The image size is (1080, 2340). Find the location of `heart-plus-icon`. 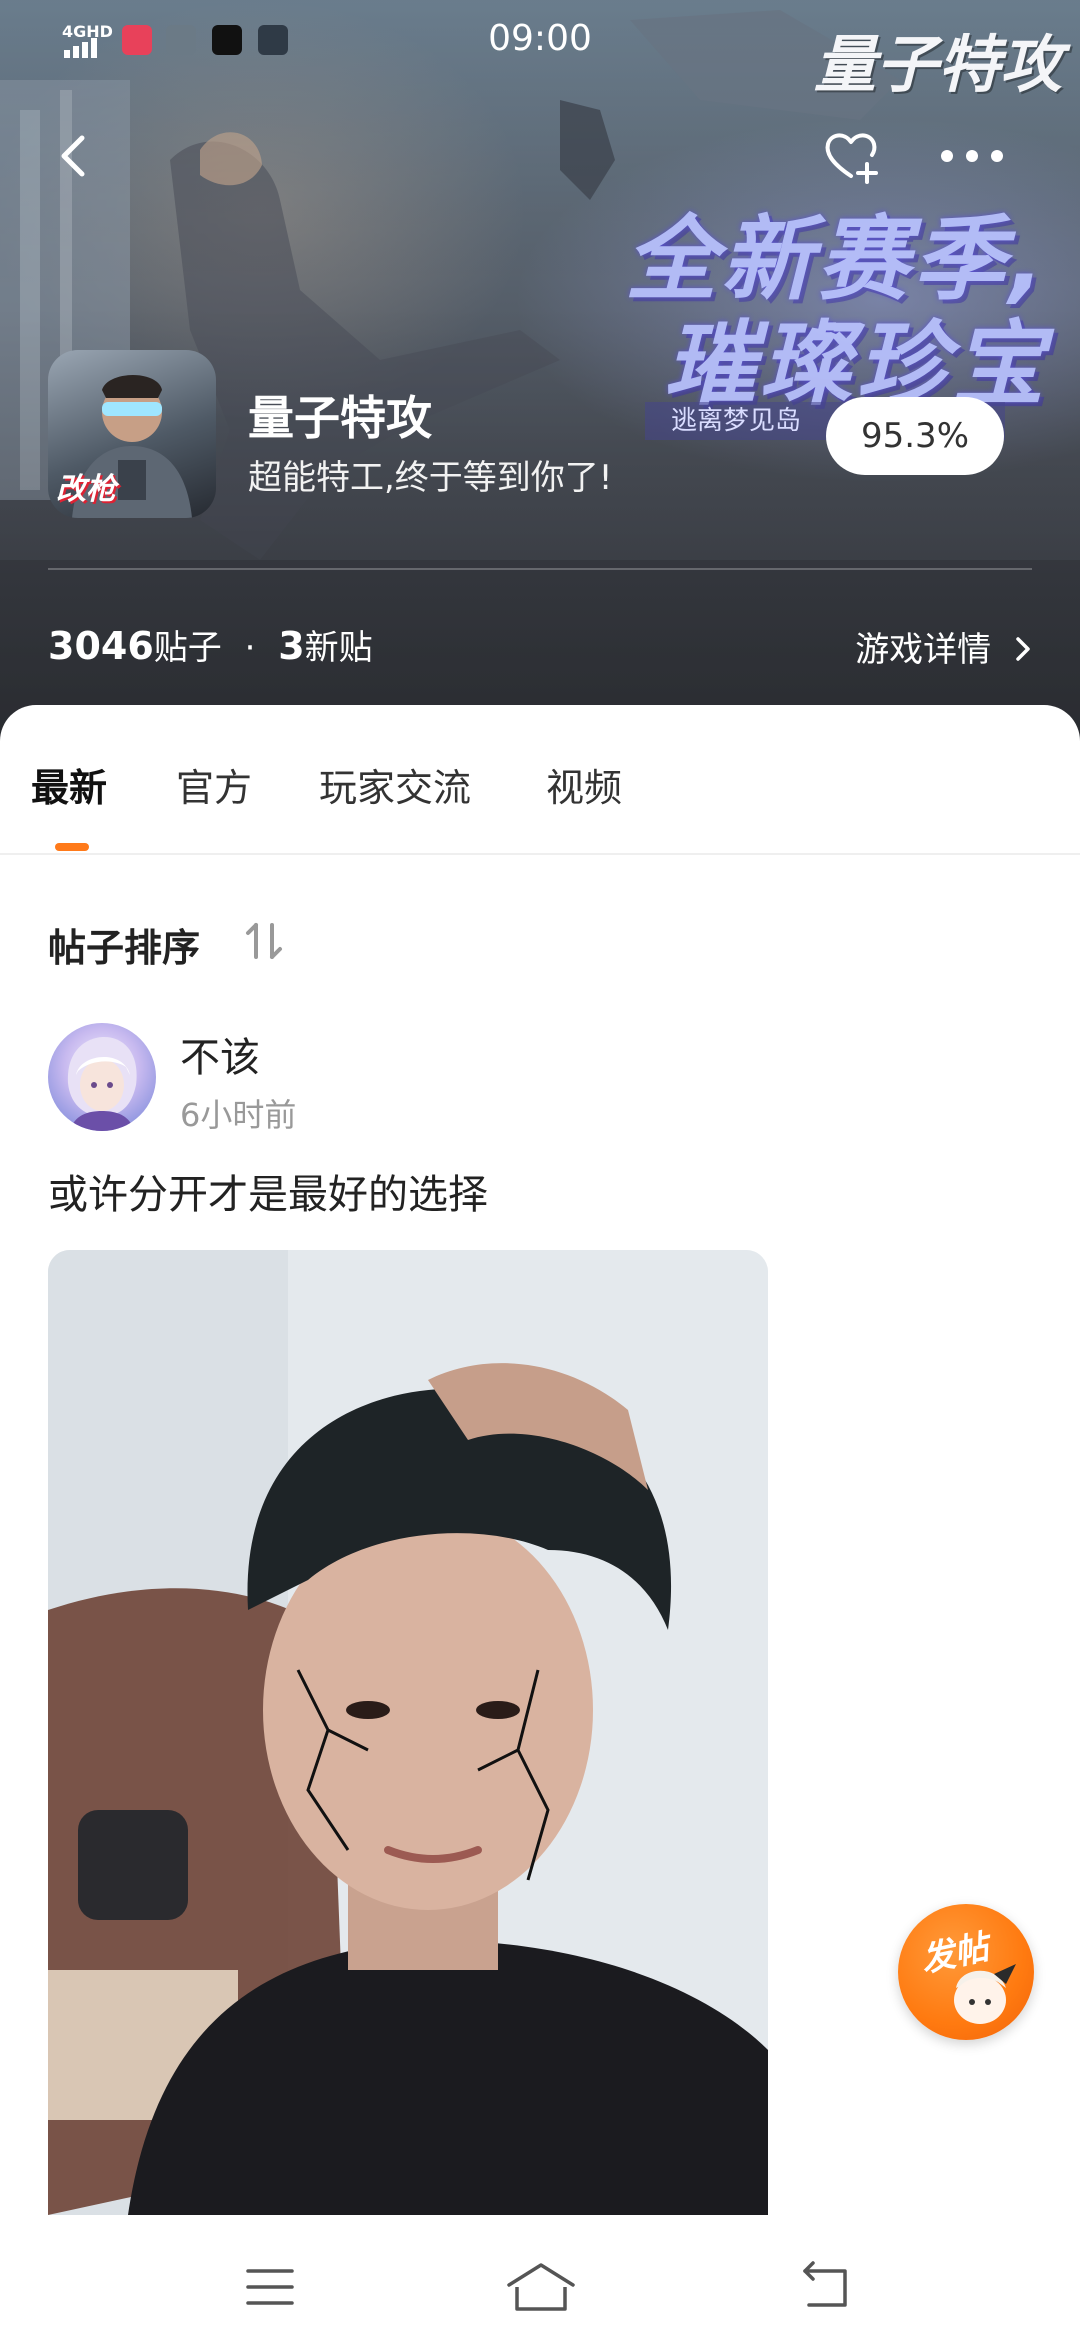

heart-plus-icon is located at coordinates (851, 158).